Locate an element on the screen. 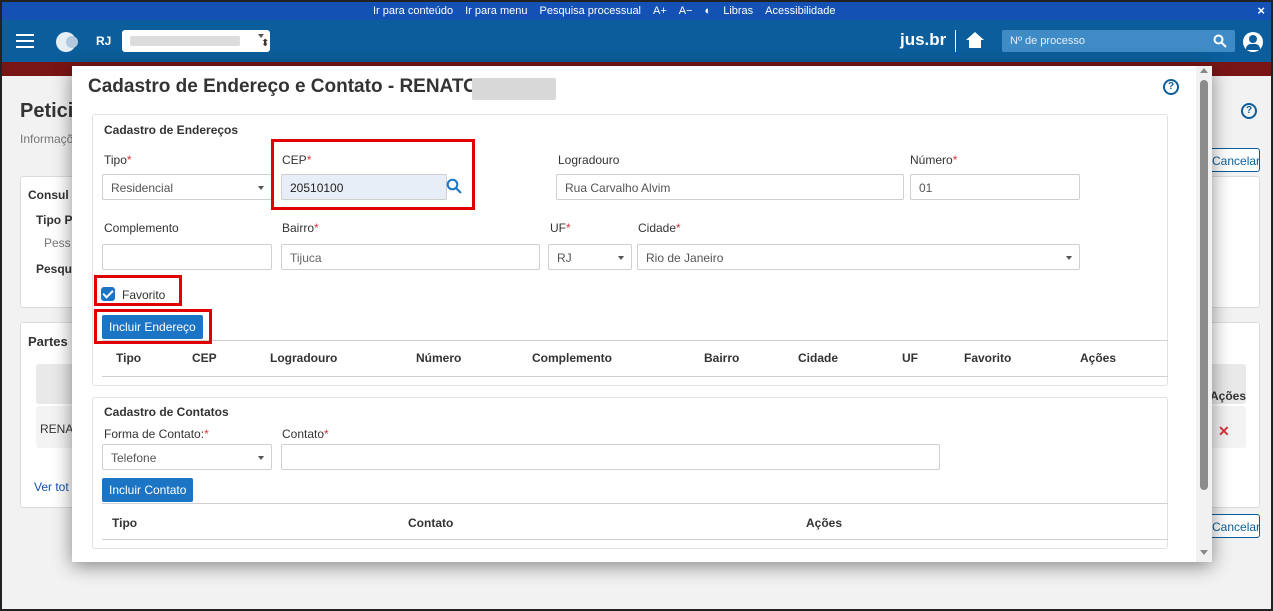 Image resolution: width=1273 pixels, height=611 pixels. tipo-pessoa-value: Pess is located at coordinates (57, 243).